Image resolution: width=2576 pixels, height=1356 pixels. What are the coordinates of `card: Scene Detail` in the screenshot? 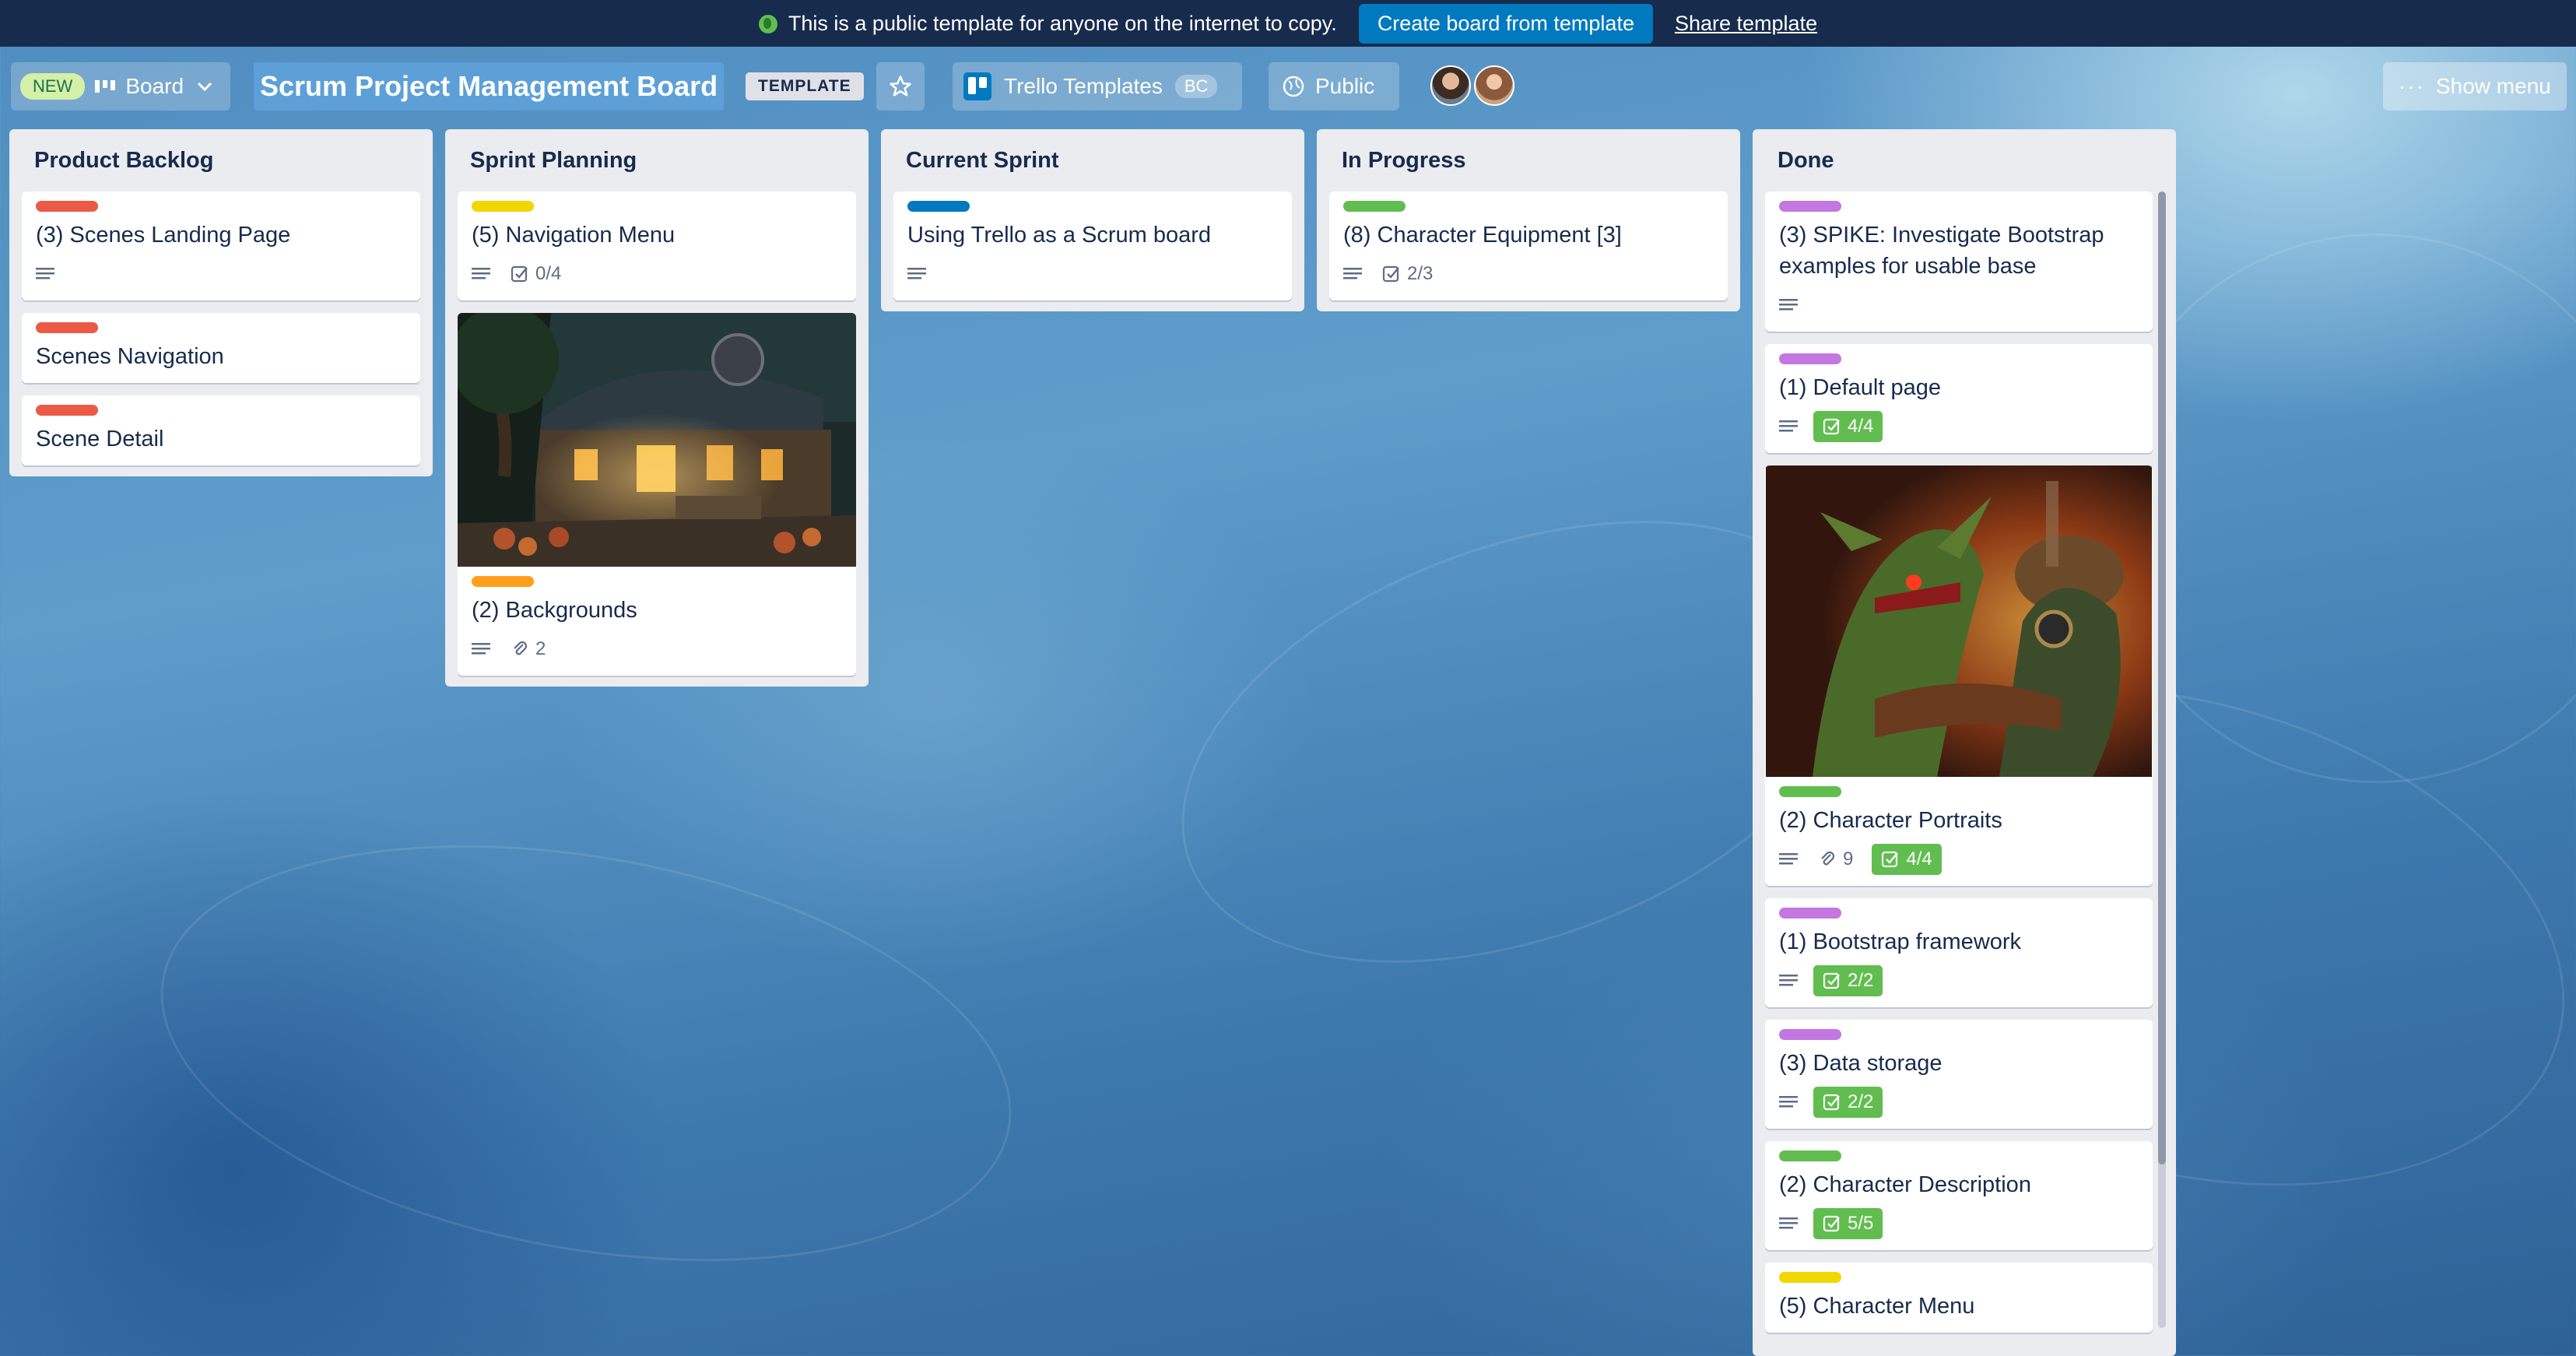 It's located at (221, 430).